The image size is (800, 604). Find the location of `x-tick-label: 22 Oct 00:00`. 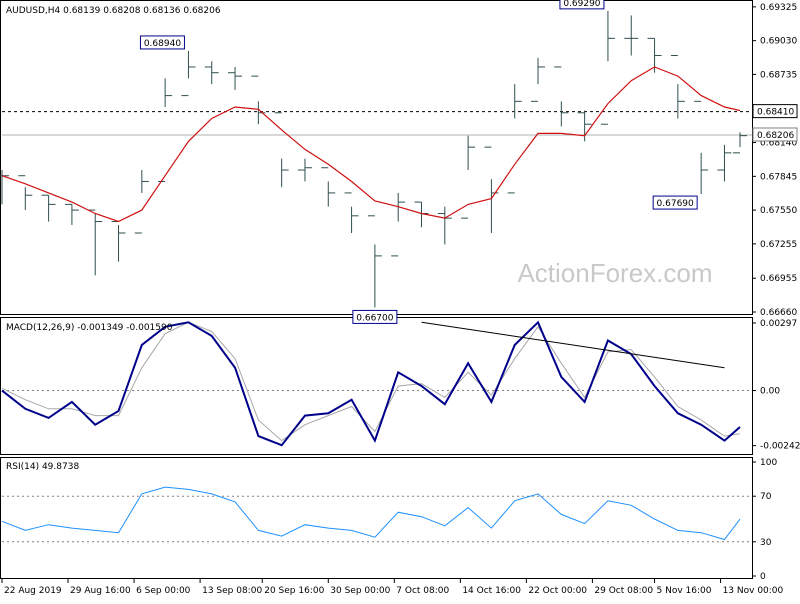

x-tick-label: 22 Oct 00:00 is located at coordinates (557, 591).